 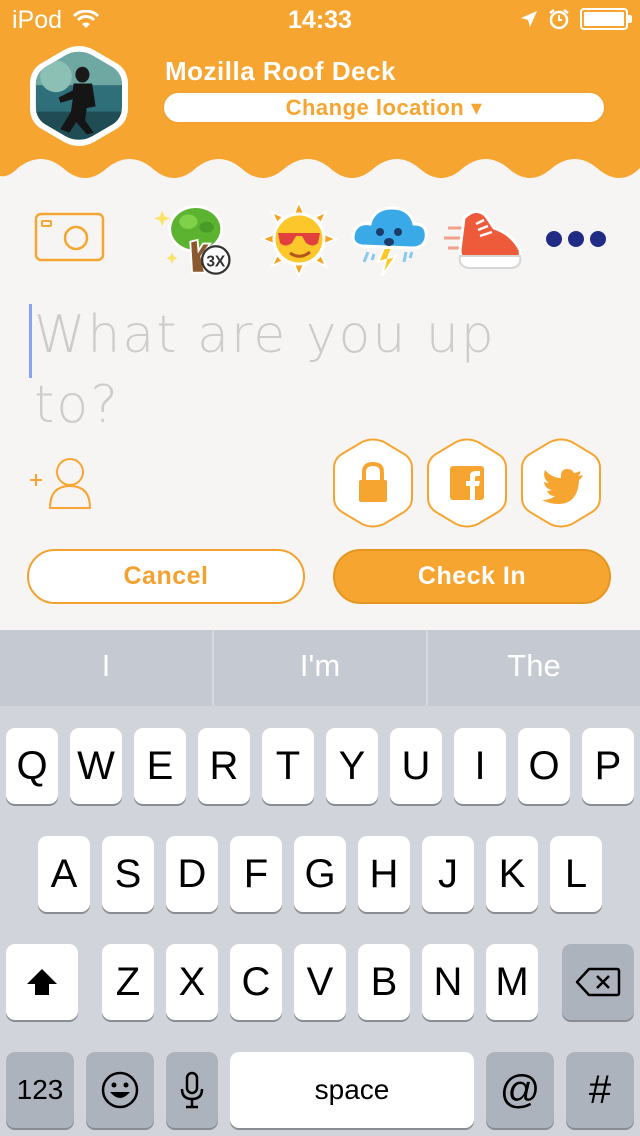 What do you see at coordinates (416, 766) in the screenshot?
I see `key-u: U` at bounding box center [416, 766].